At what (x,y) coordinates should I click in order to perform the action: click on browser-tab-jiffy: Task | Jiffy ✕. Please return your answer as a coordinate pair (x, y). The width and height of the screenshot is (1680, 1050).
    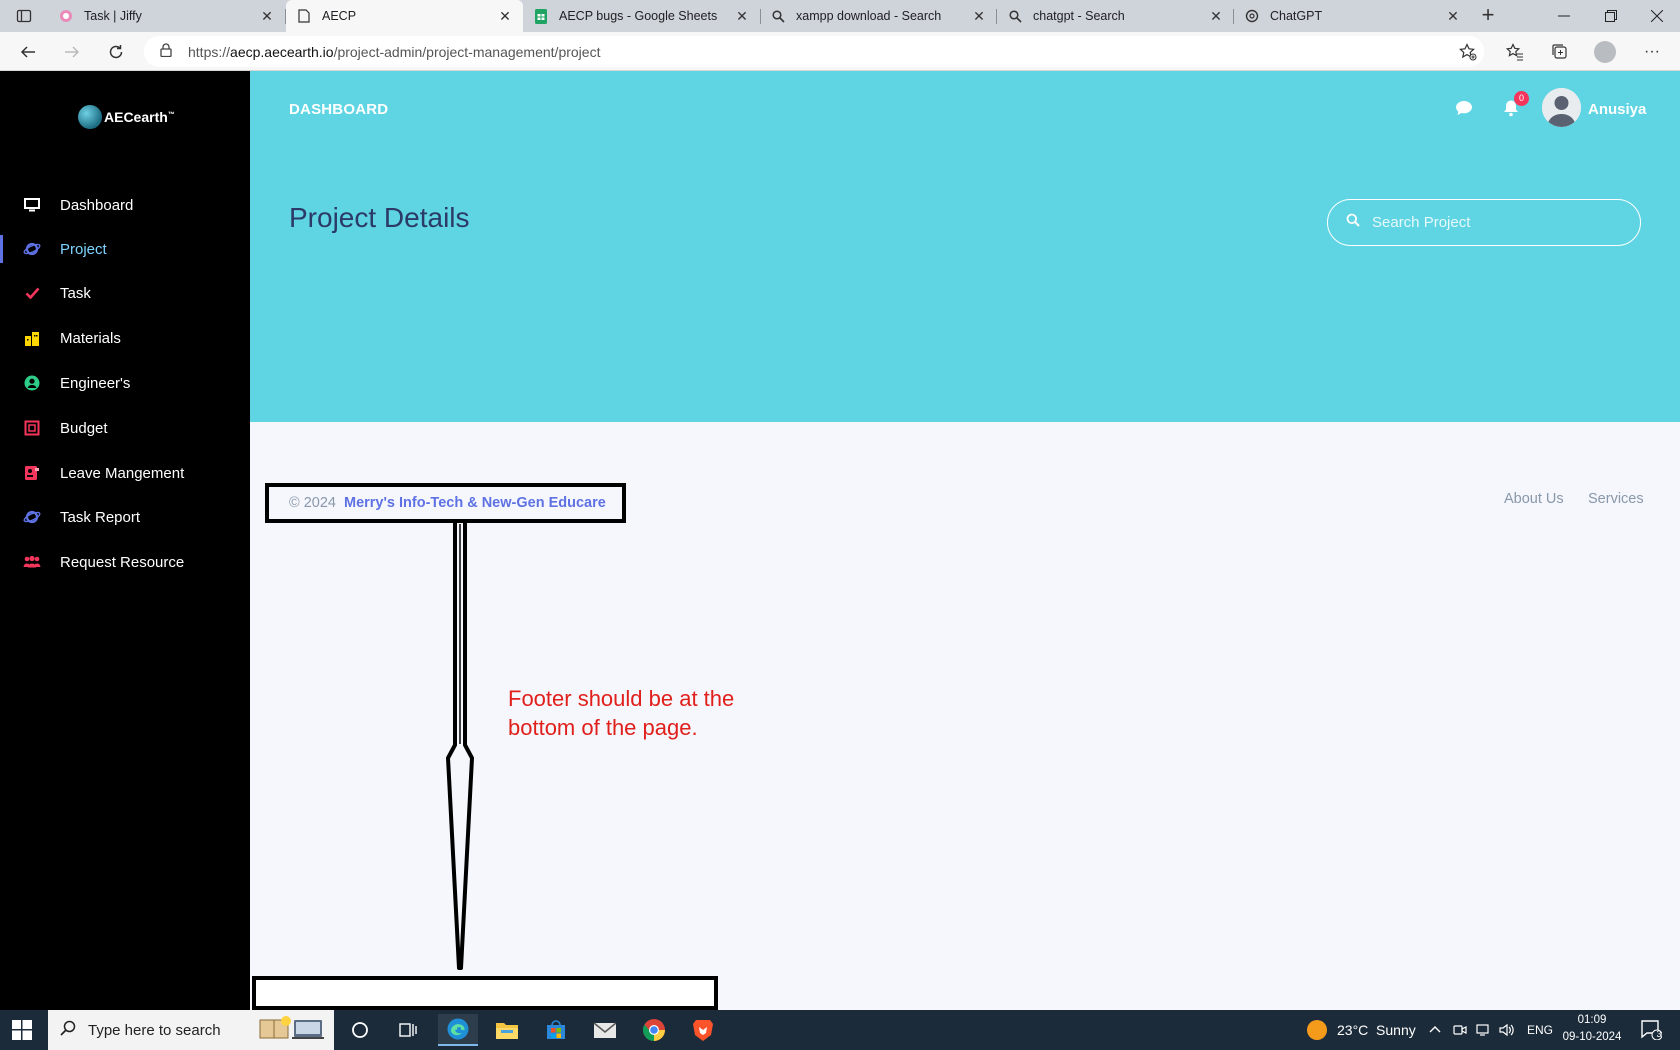
    Looking at the image, I should click on (166, 16).